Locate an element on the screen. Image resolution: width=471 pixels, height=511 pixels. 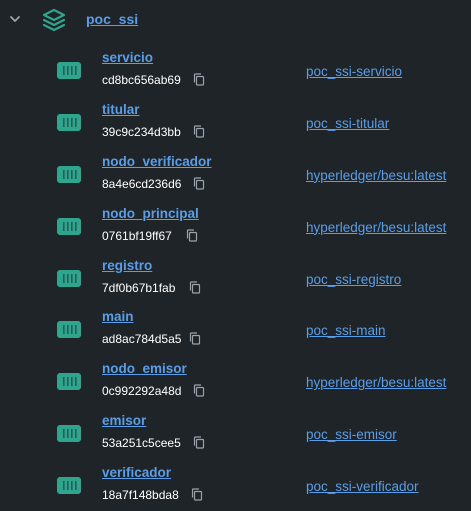
compose-group-header: poc_ssi is located at coordinates (235, 19).